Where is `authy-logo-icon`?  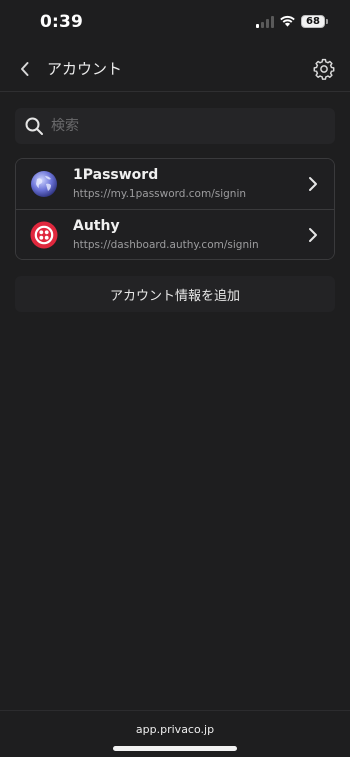
authy-logo-icon is located at coordinates (44, 235).